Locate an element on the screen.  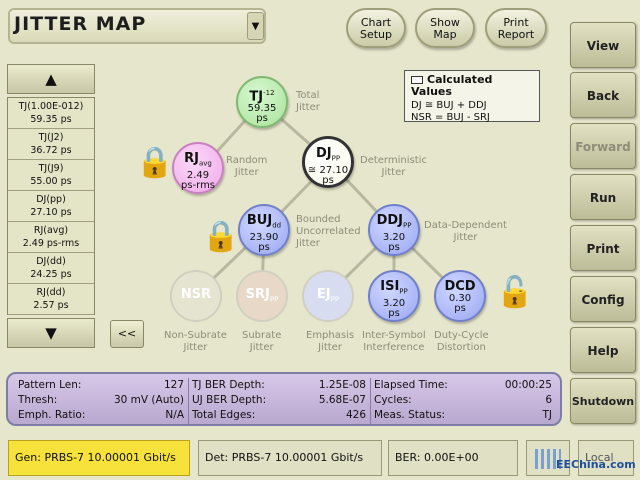
ej-desc-1: Emphasis is located at coordinates (330, 335).